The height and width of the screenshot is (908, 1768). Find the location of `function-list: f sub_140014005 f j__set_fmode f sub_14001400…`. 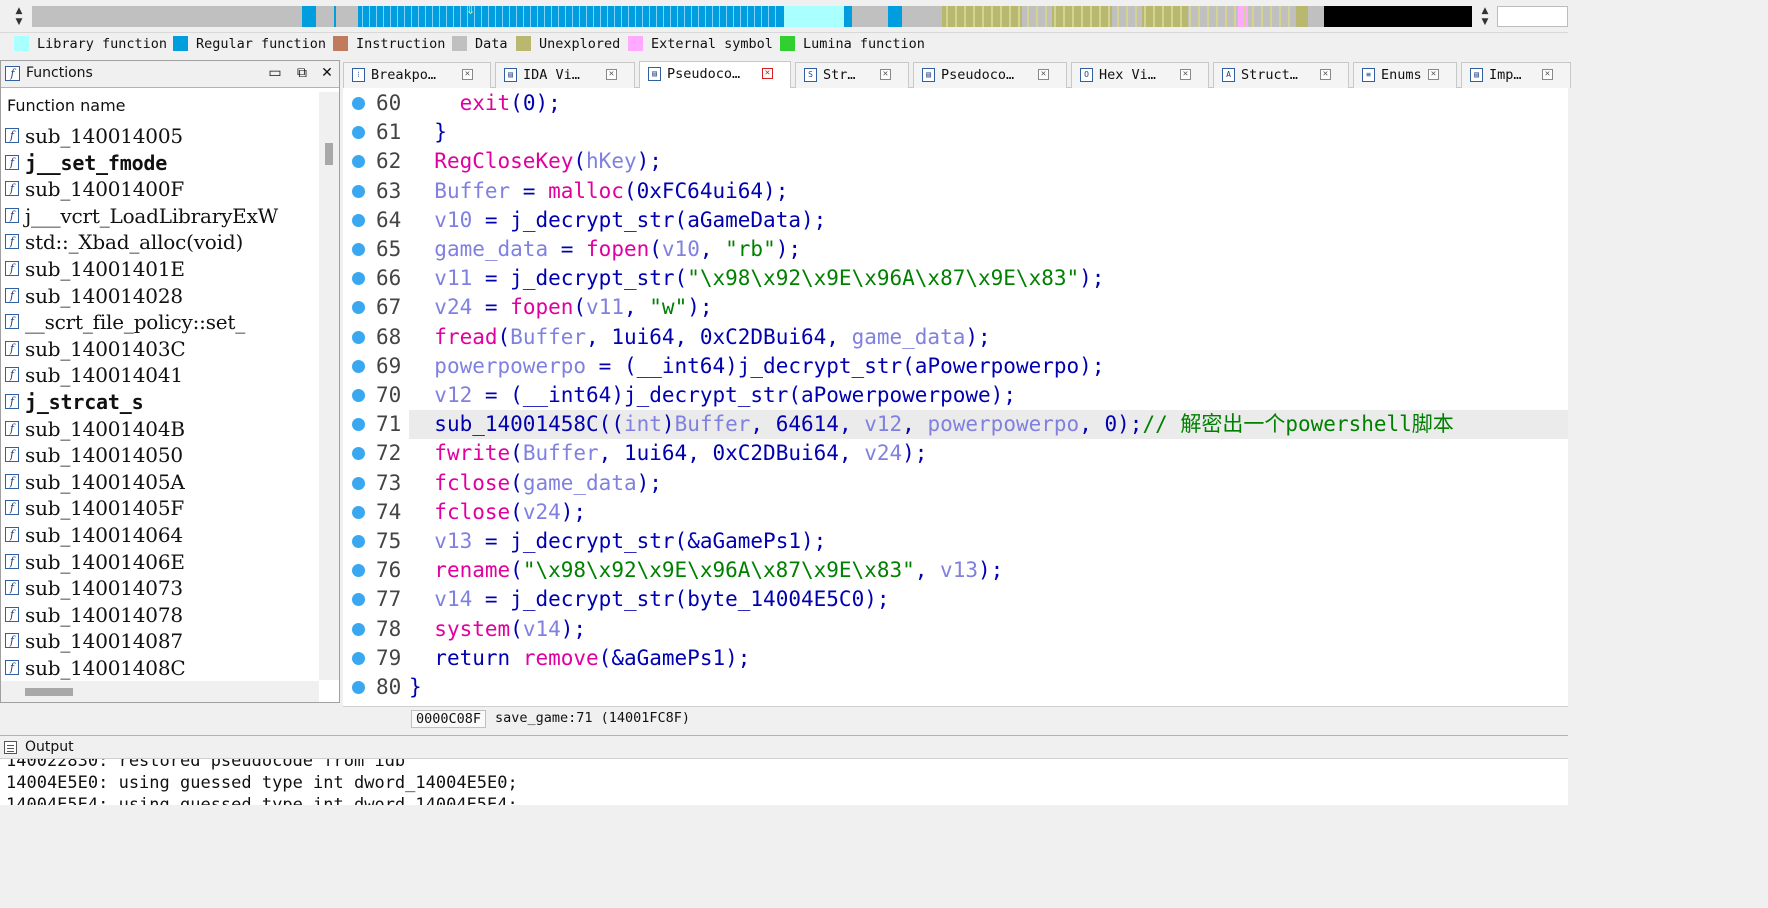

function-list: f sub_140014005 f j__set_fmode f sub_14001400… is located at coordinates (160, 402).